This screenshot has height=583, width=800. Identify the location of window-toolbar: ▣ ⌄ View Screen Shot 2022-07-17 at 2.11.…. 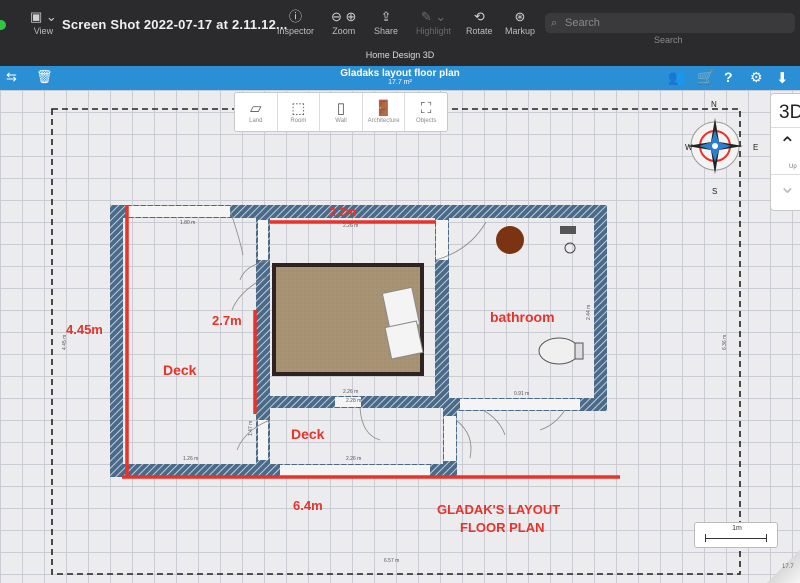
(400, 24).